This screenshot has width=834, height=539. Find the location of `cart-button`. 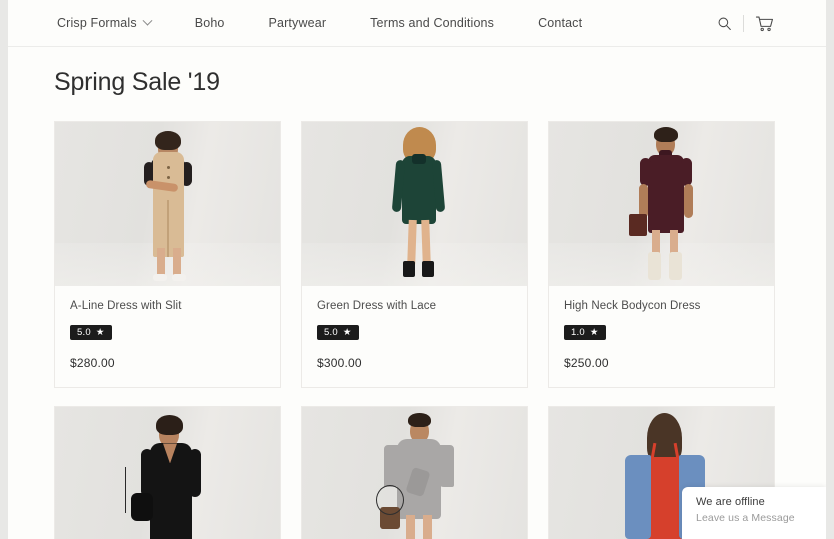

cart-button is located at coordinates (764, 24).